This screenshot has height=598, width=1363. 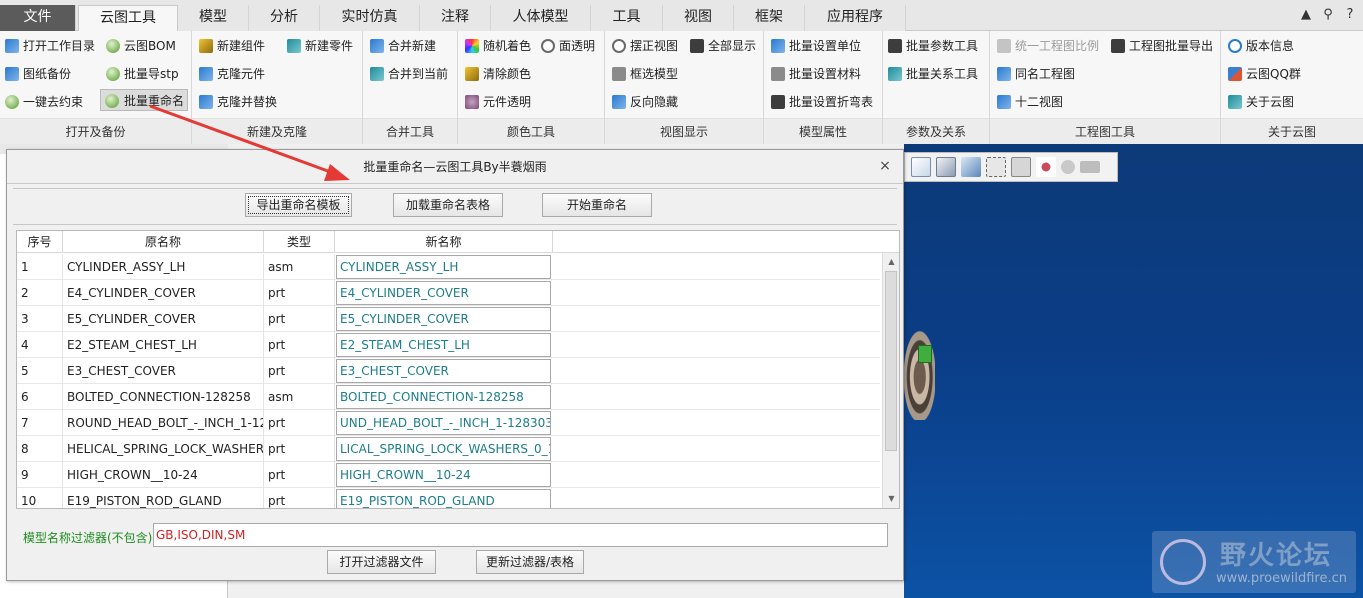 I want to click on same-name-drawing-button: 同名工程图, so click(x=1035, y=74).